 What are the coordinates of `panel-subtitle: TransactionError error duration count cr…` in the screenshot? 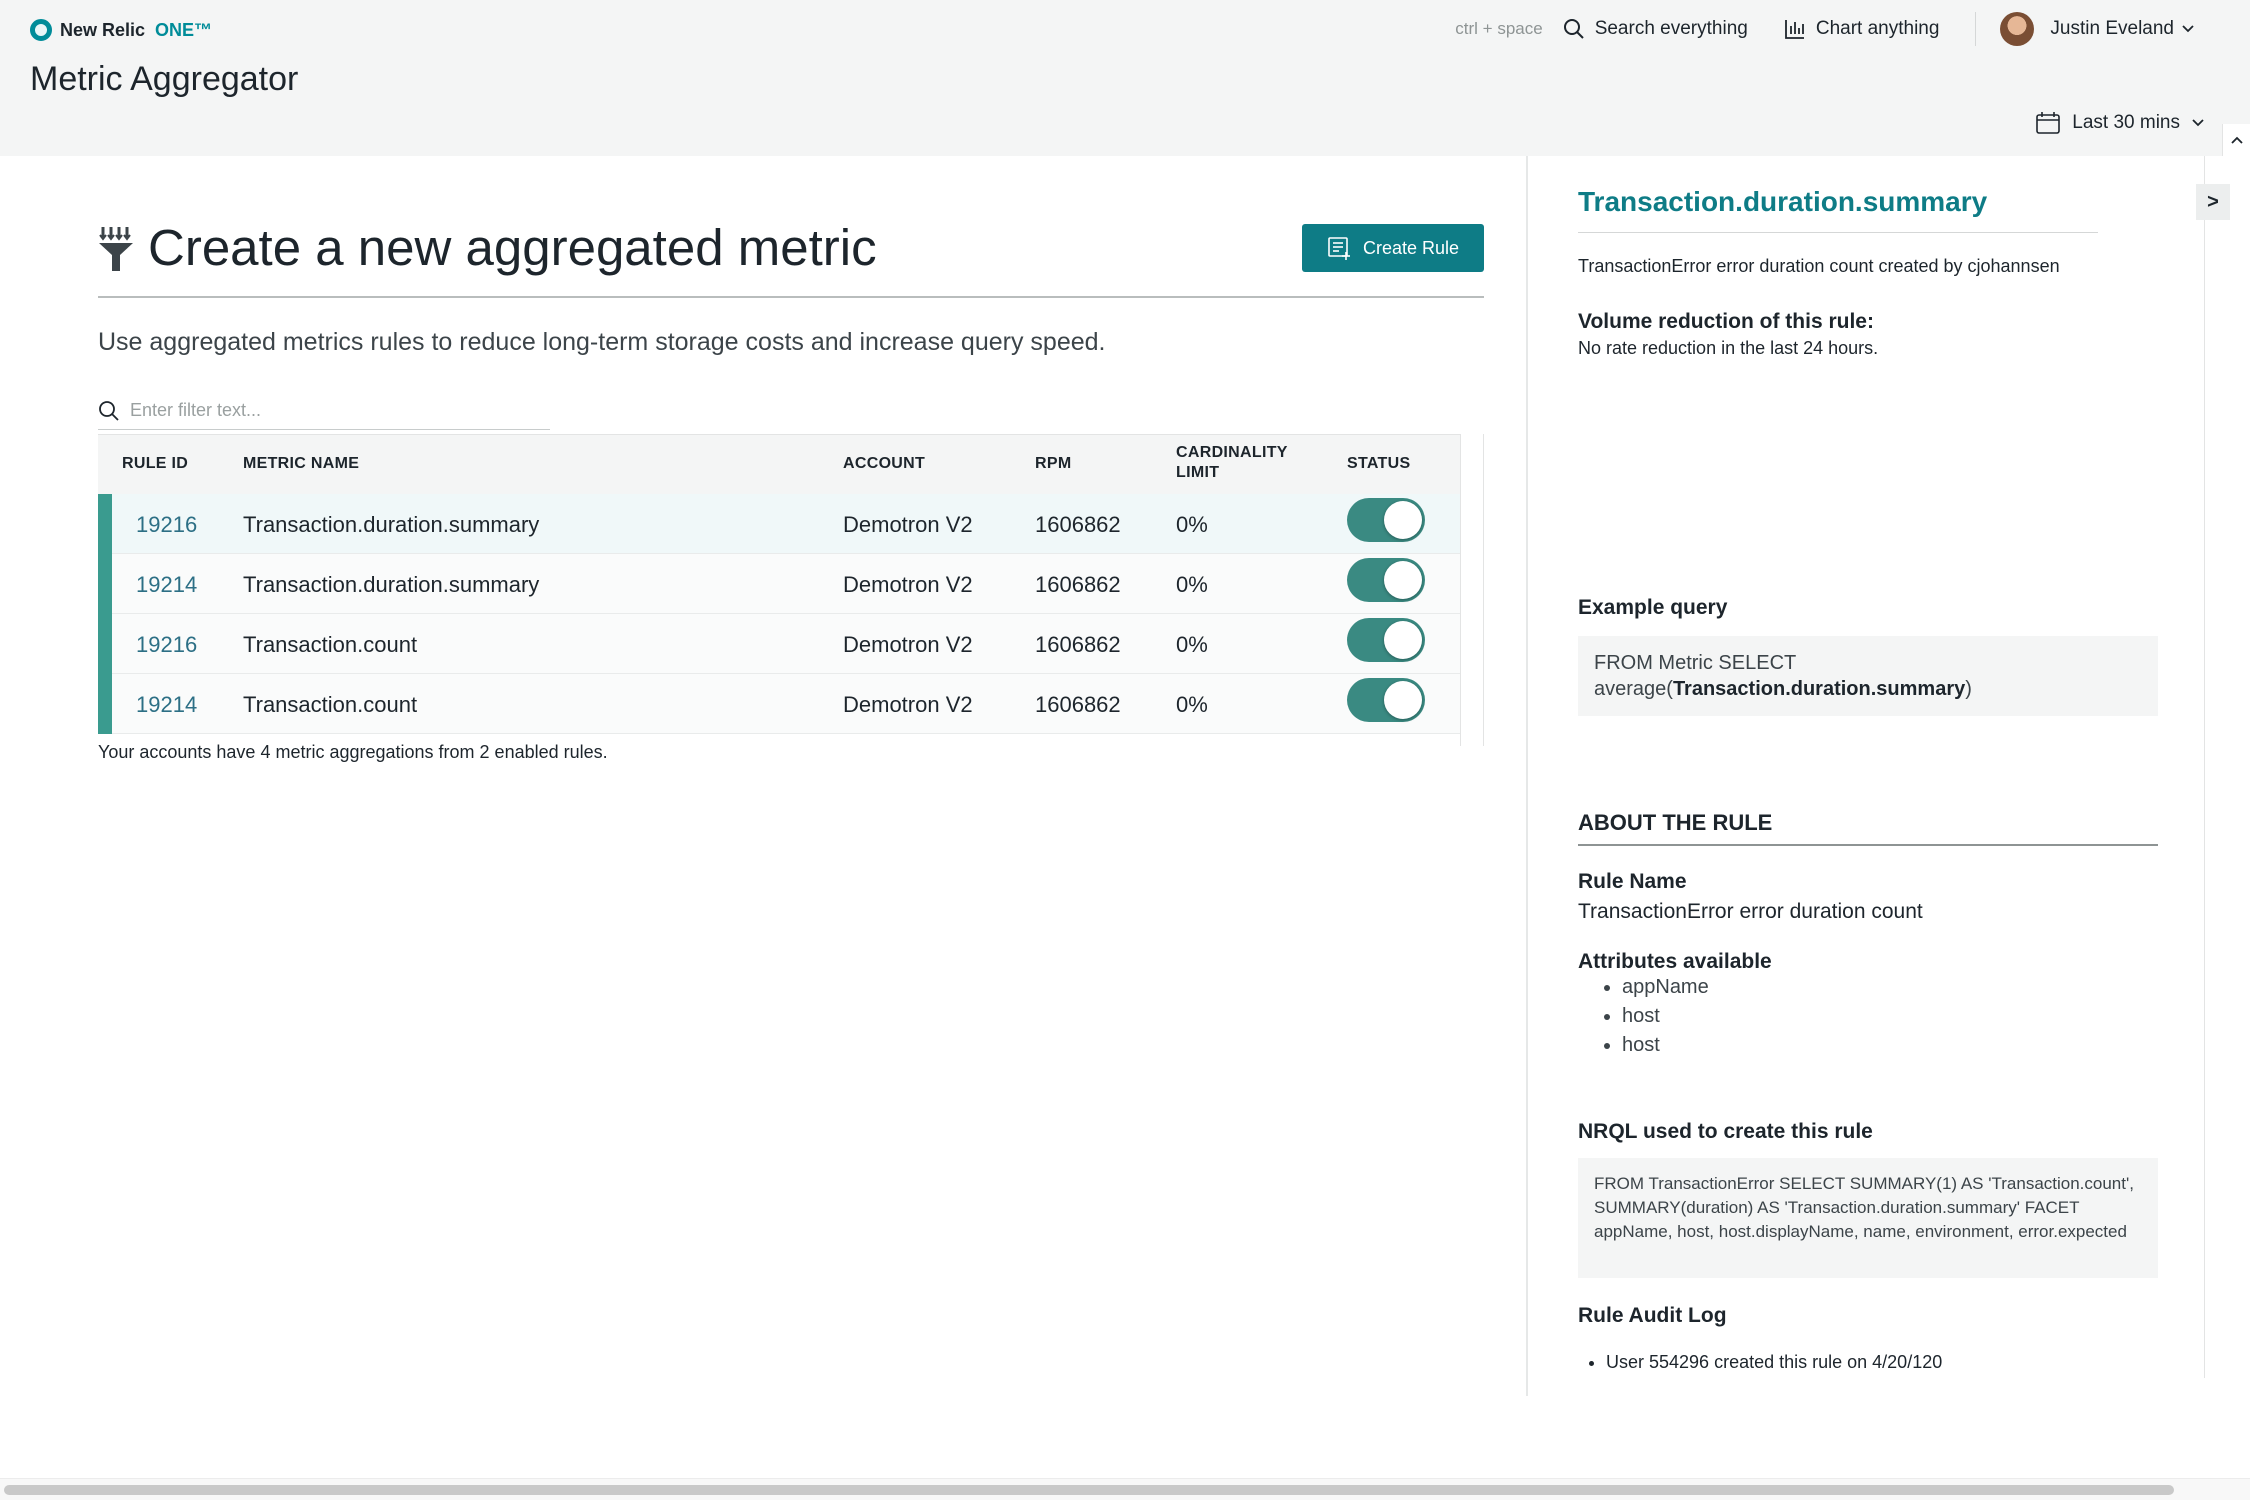 It's located at (1819, 266).